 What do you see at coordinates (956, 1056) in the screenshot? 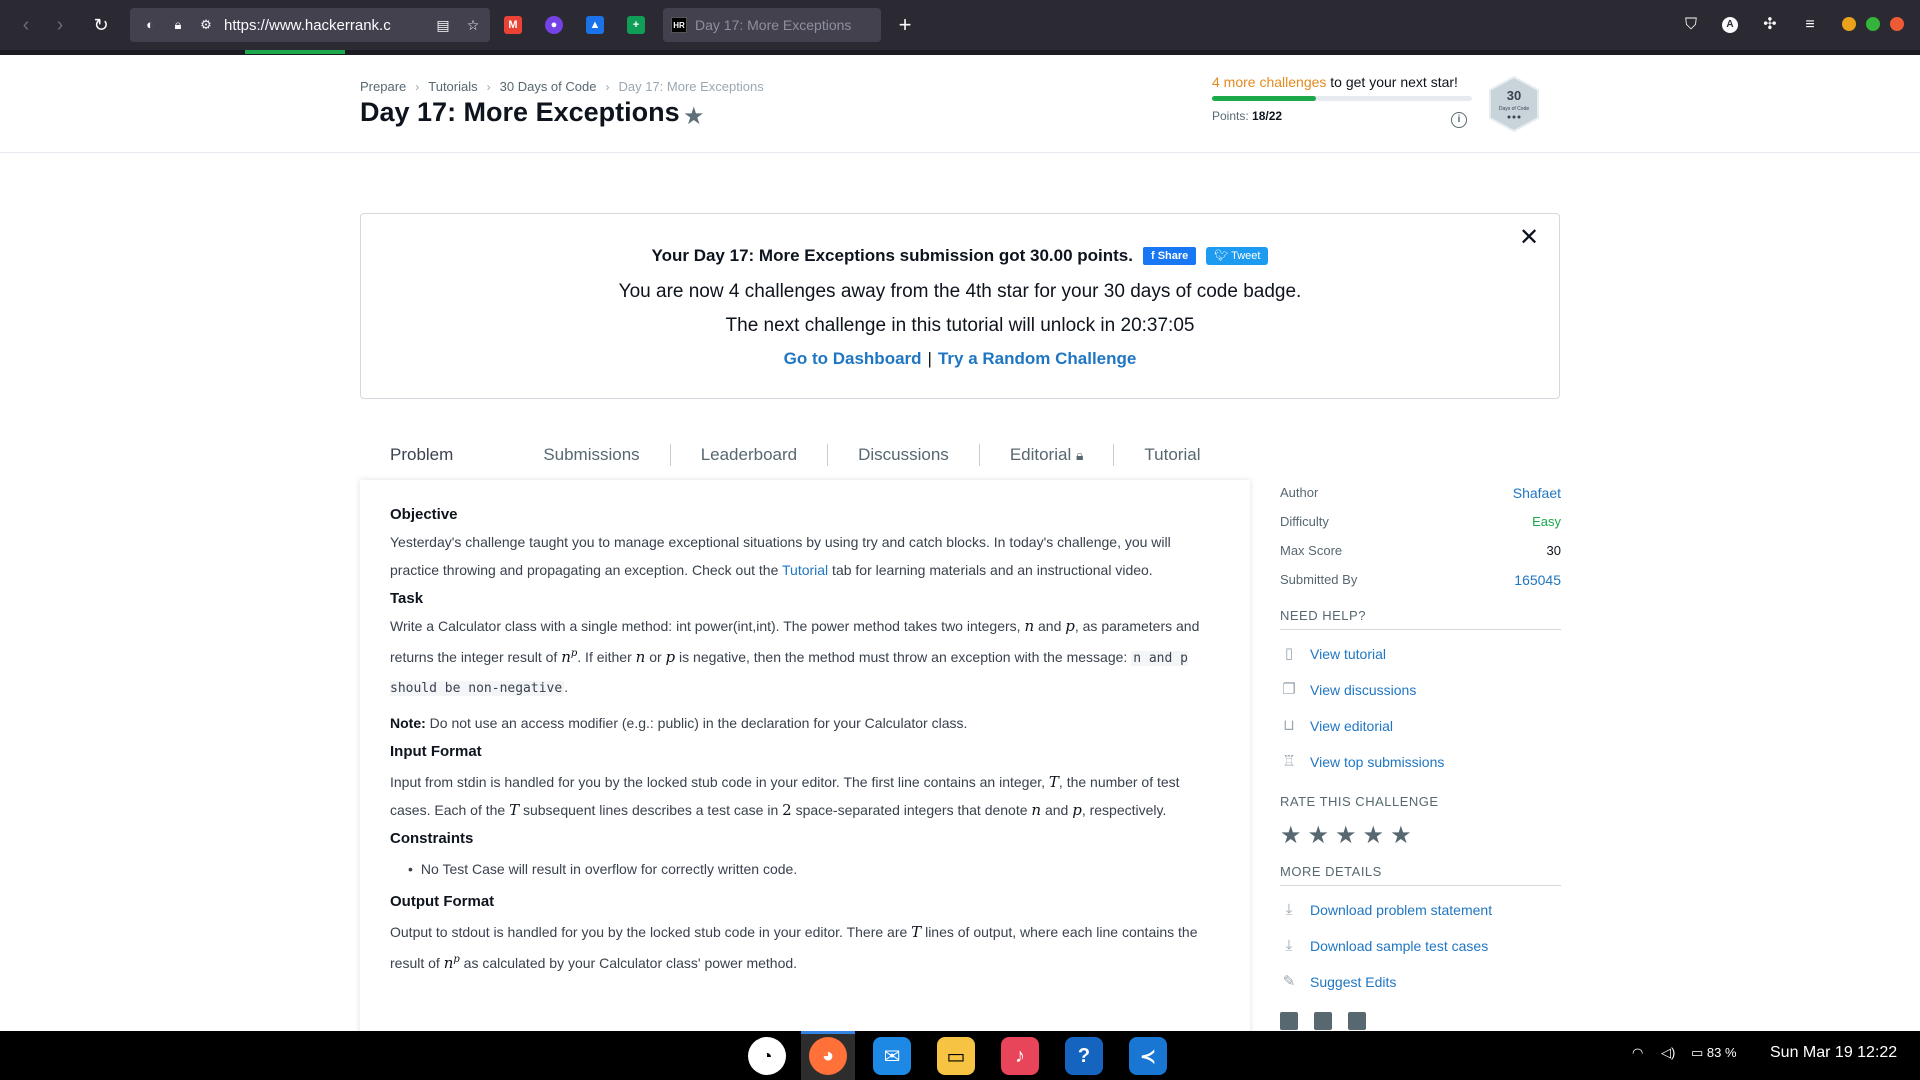
I see `files-icon: ▭` at bounding box center [956, 1056].